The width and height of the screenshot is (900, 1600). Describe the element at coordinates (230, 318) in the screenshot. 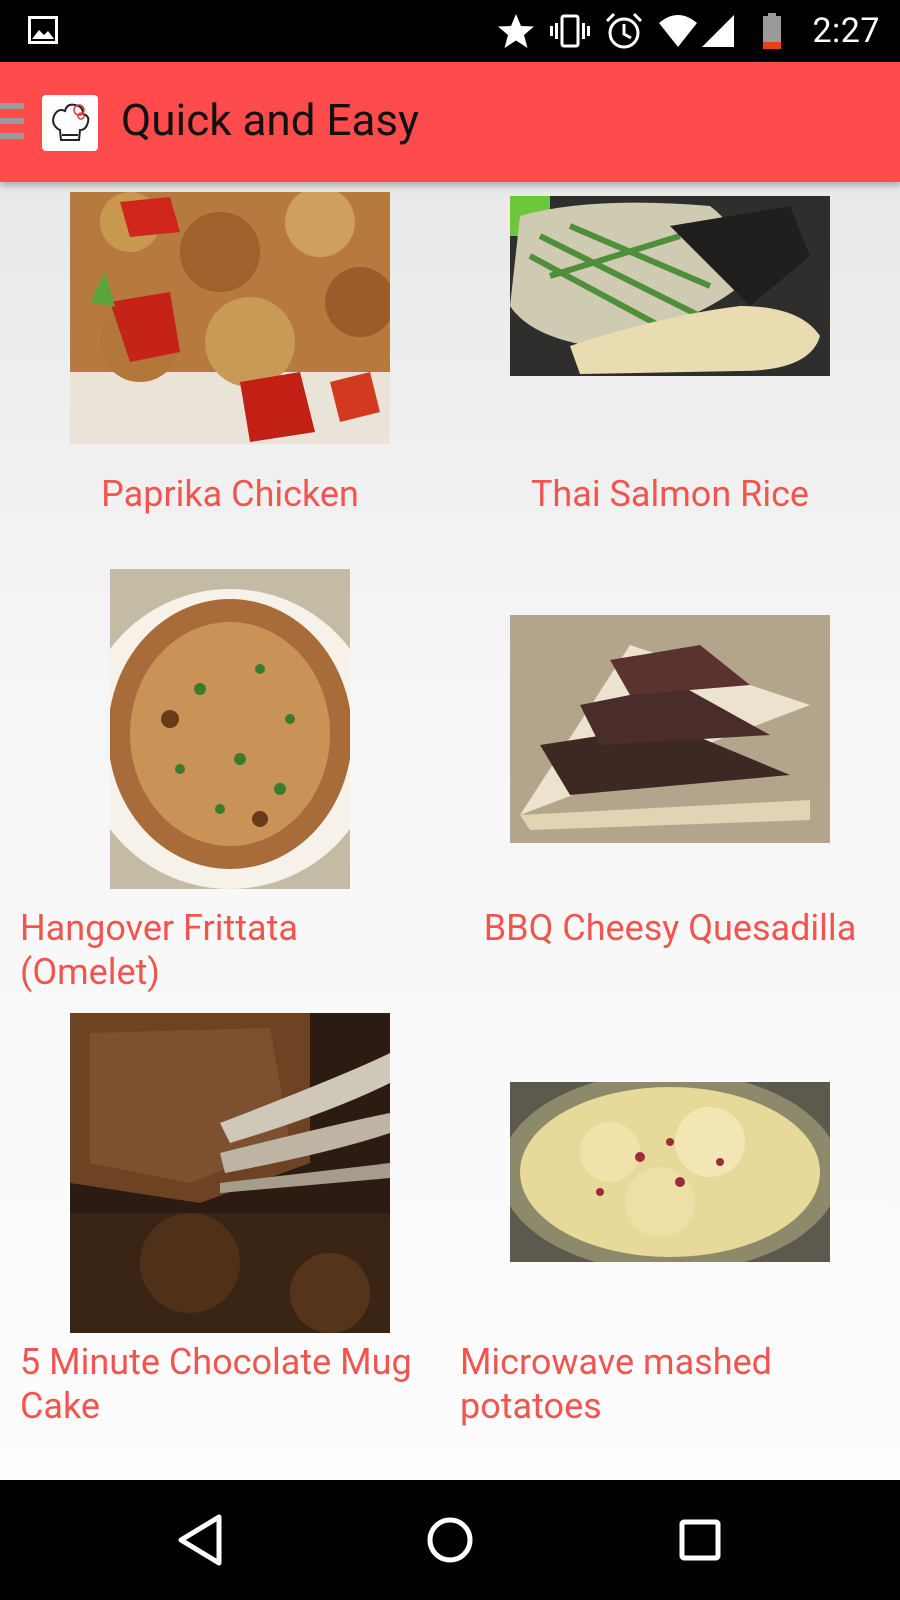

I see `recipe-image-paprika-chicken` at that location.